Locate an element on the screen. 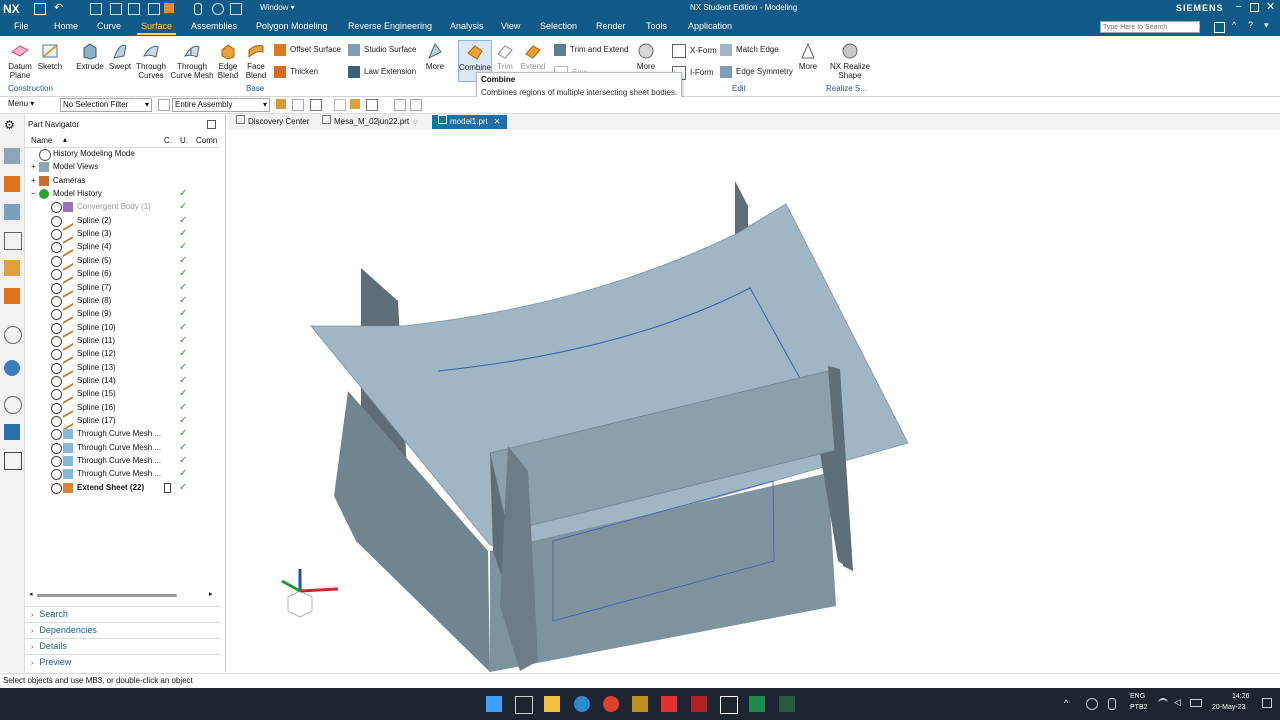  tab-analysis: Analysis is located at coordinates (467, 26).